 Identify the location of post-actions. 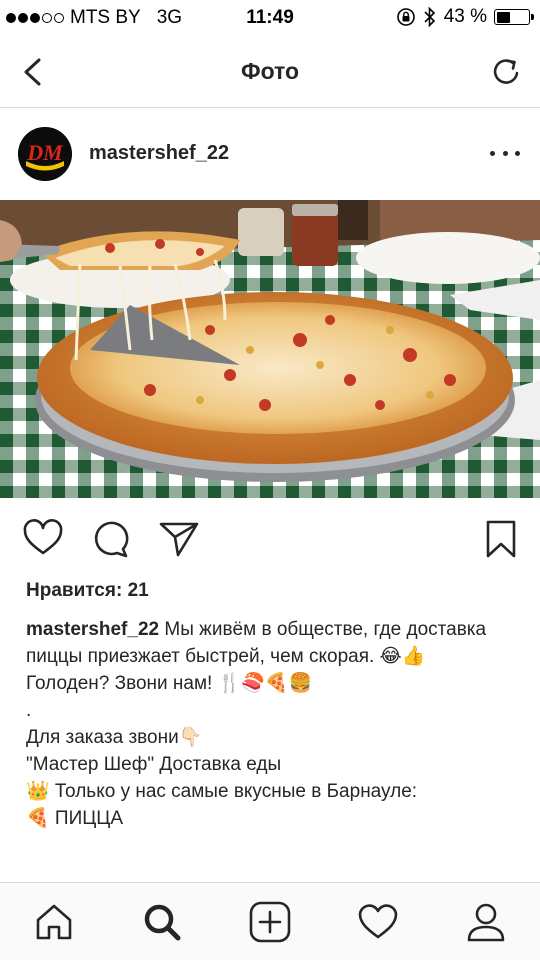
(270, 538).